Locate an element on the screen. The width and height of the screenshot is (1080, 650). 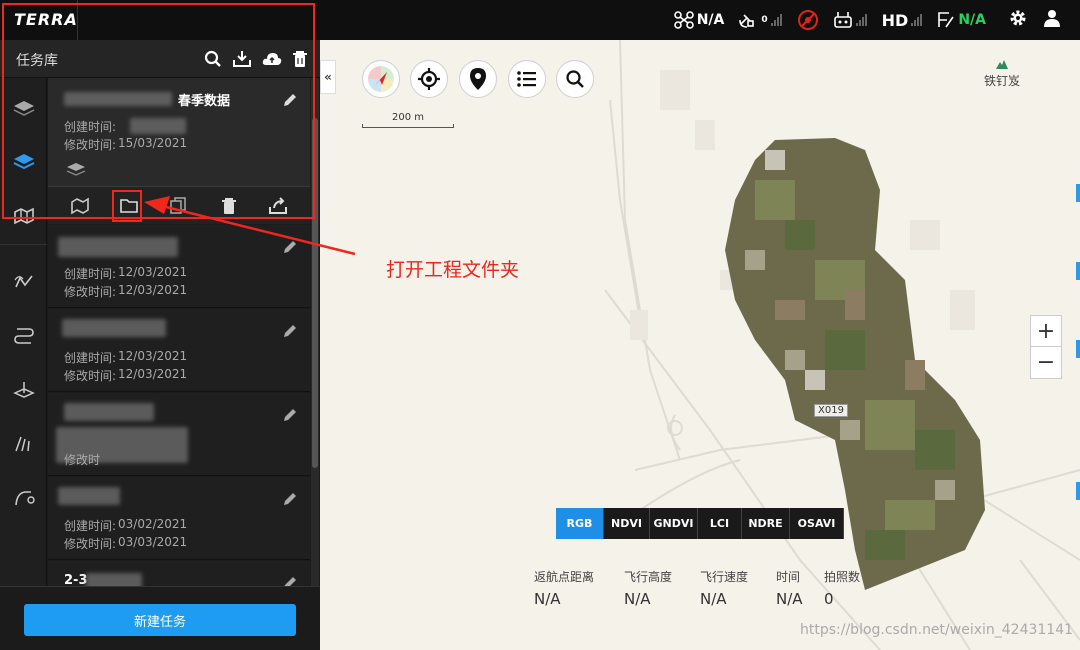
user-icon is located at coordinates (1052, 20).